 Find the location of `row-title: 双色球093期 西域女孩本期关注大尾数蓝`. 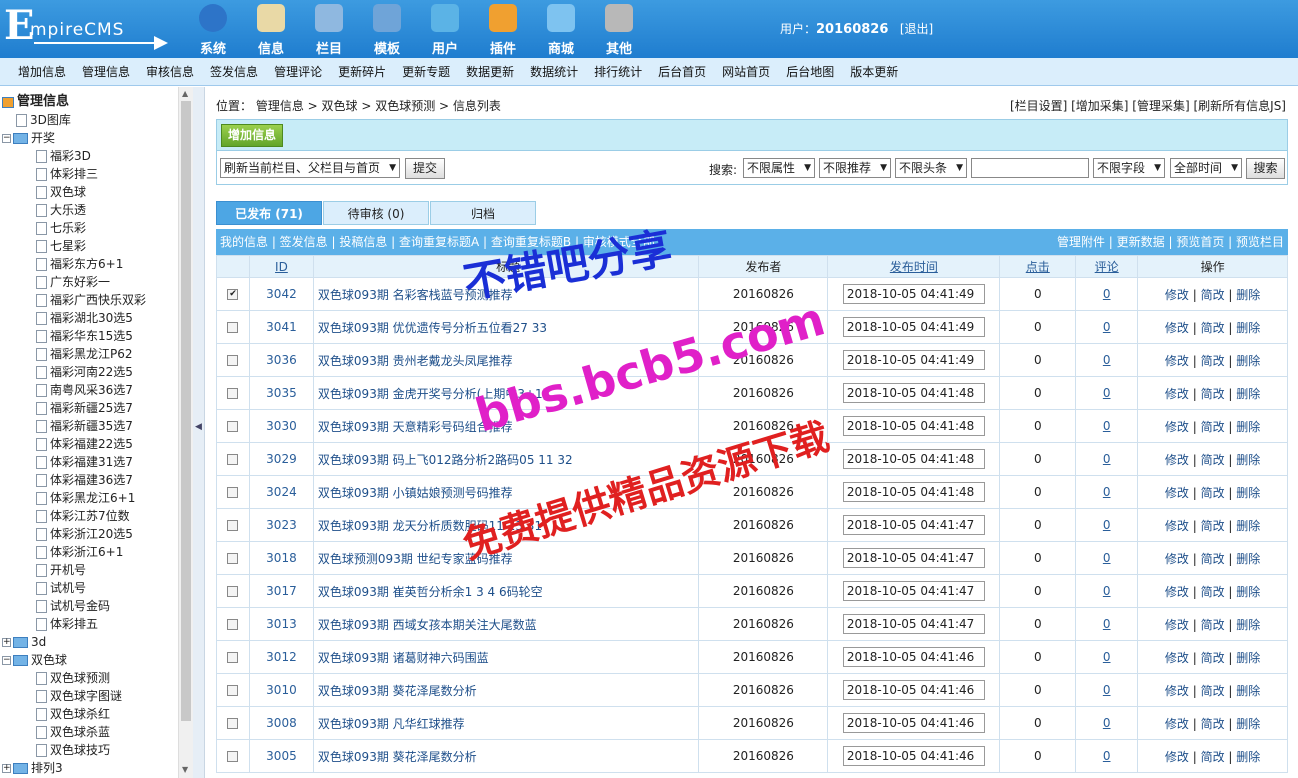

row-title: 双色球093期 西域女孩本期关注大尾数蓝 is located at coordinates (506, 624).